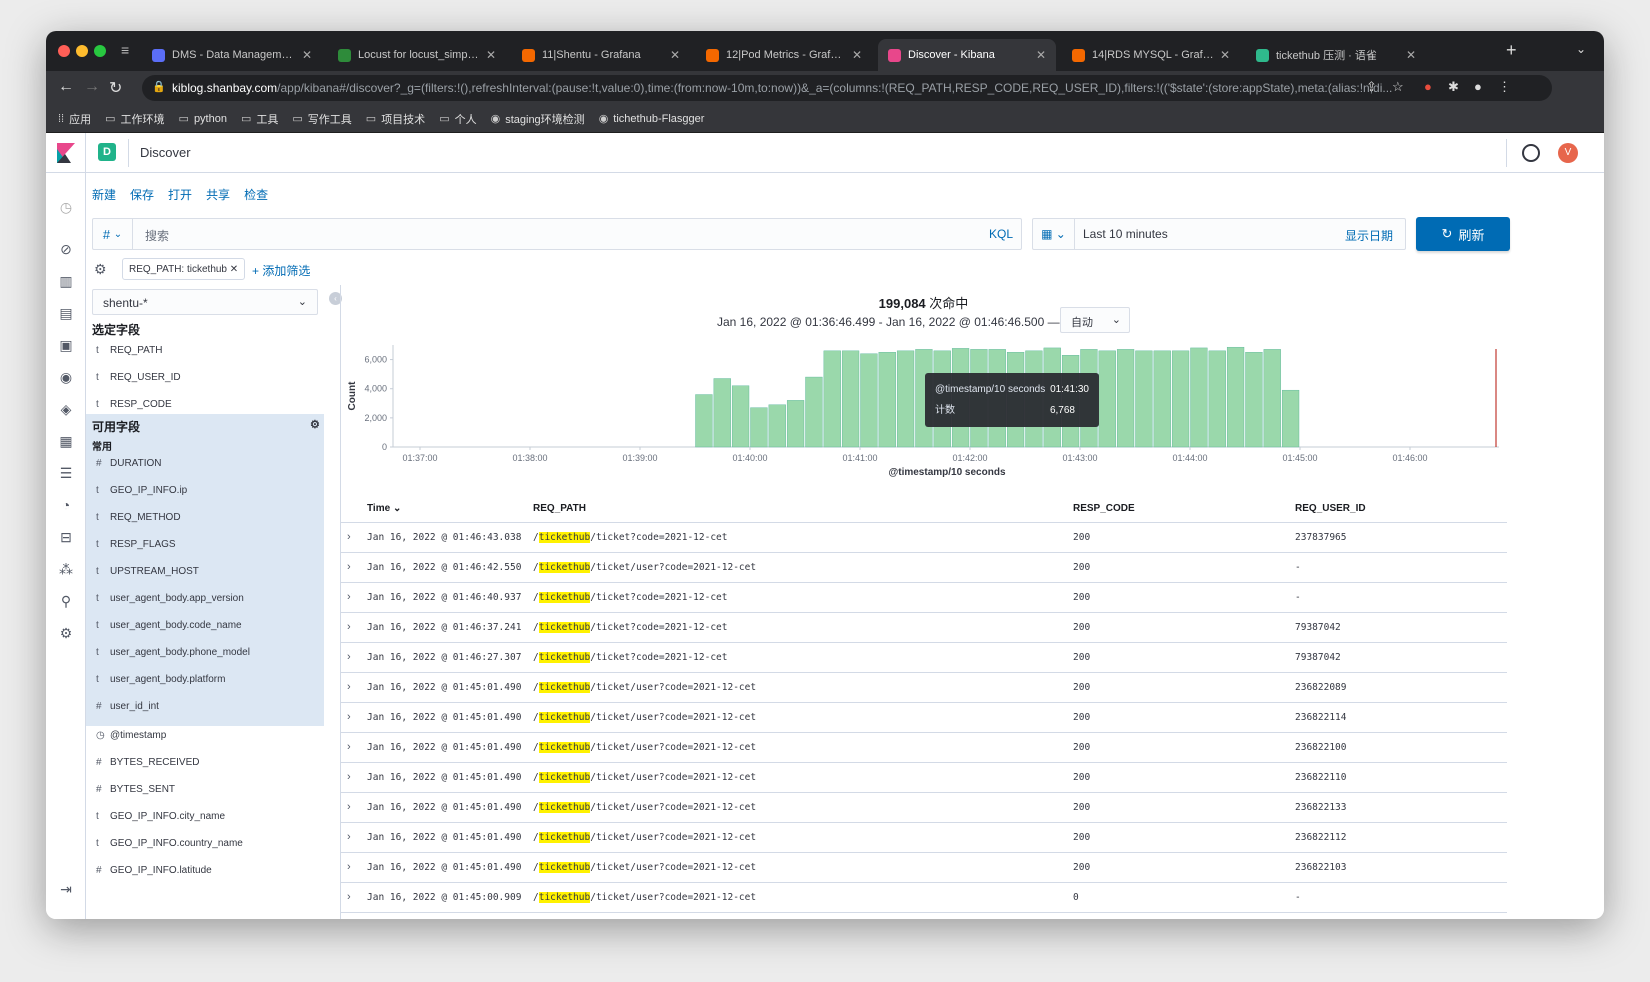 Image resolution: width=1650 pixels, height=982 pixels. Describe the element at coordinates (1478, 86) in the screenshot. I see `profile-icon: ●` at that location.